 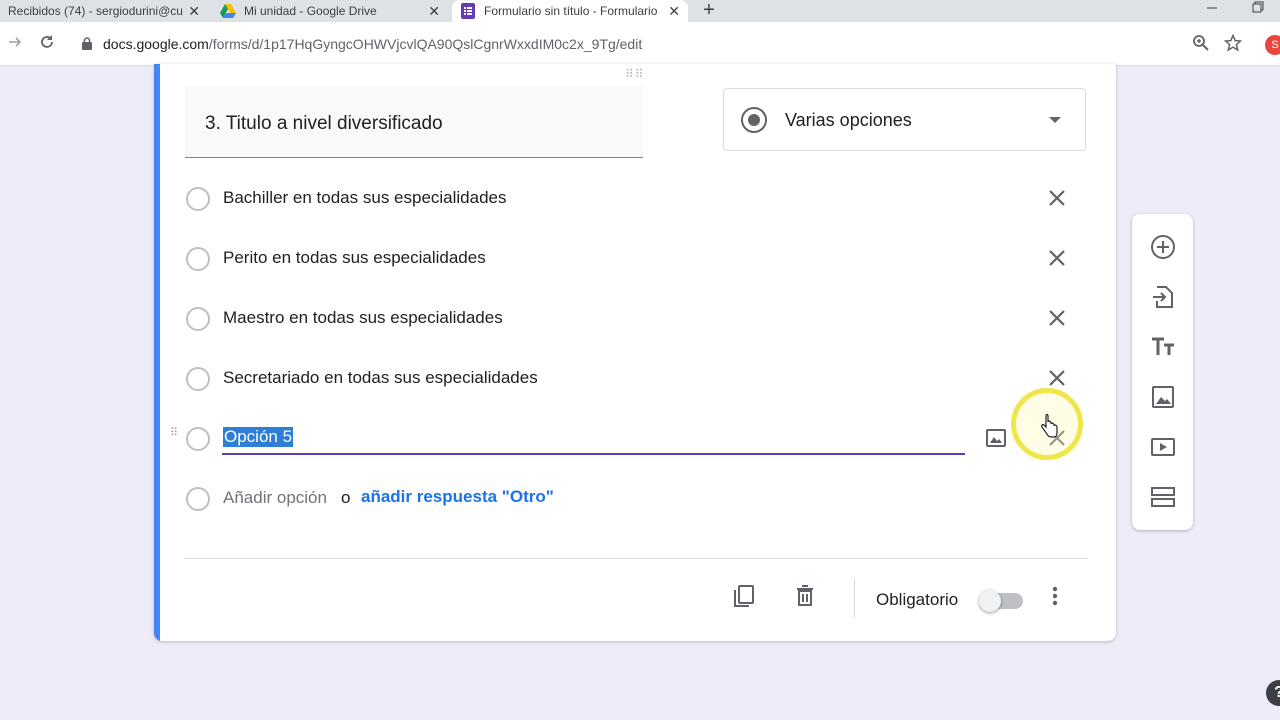 What do you see at coordinates (1049, 425) in the screenshot?
I see `hand-cursor-icon` at bounding box center [1049, 425].